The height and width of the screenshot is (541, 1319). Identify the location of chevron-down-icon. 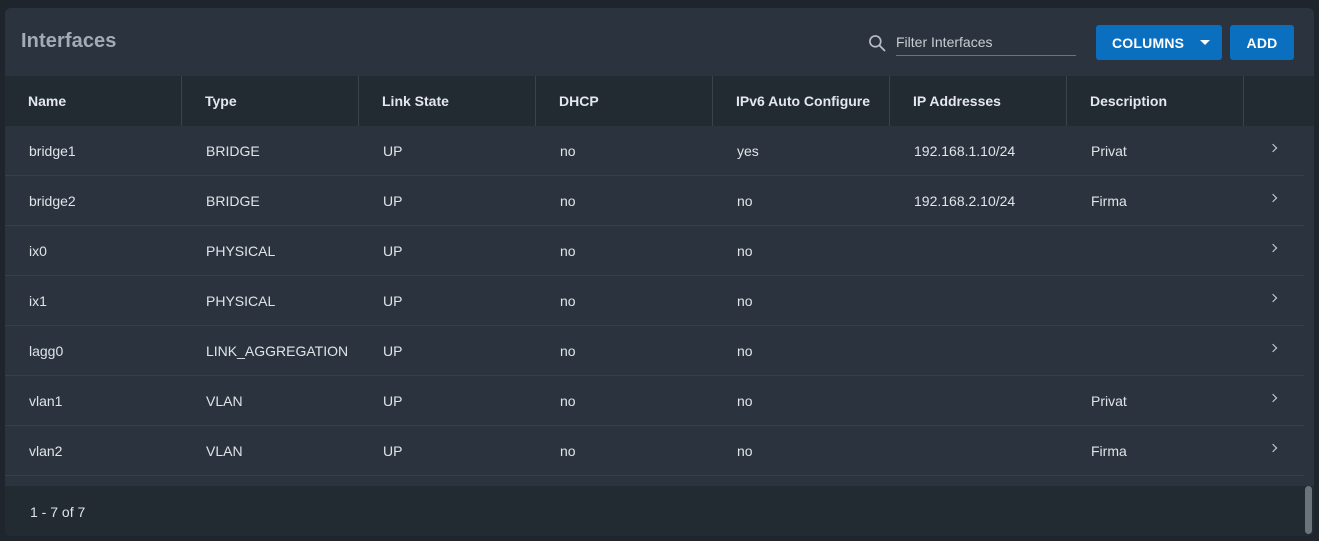
(1205, 42).